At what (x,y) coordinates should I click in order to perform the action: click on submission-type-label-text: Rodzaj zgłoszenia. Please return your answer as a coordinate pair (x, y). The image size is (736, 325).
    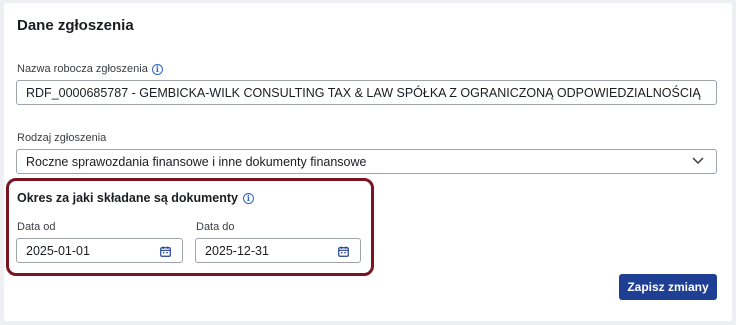
    Looking at the image, I should click on (62, 138).